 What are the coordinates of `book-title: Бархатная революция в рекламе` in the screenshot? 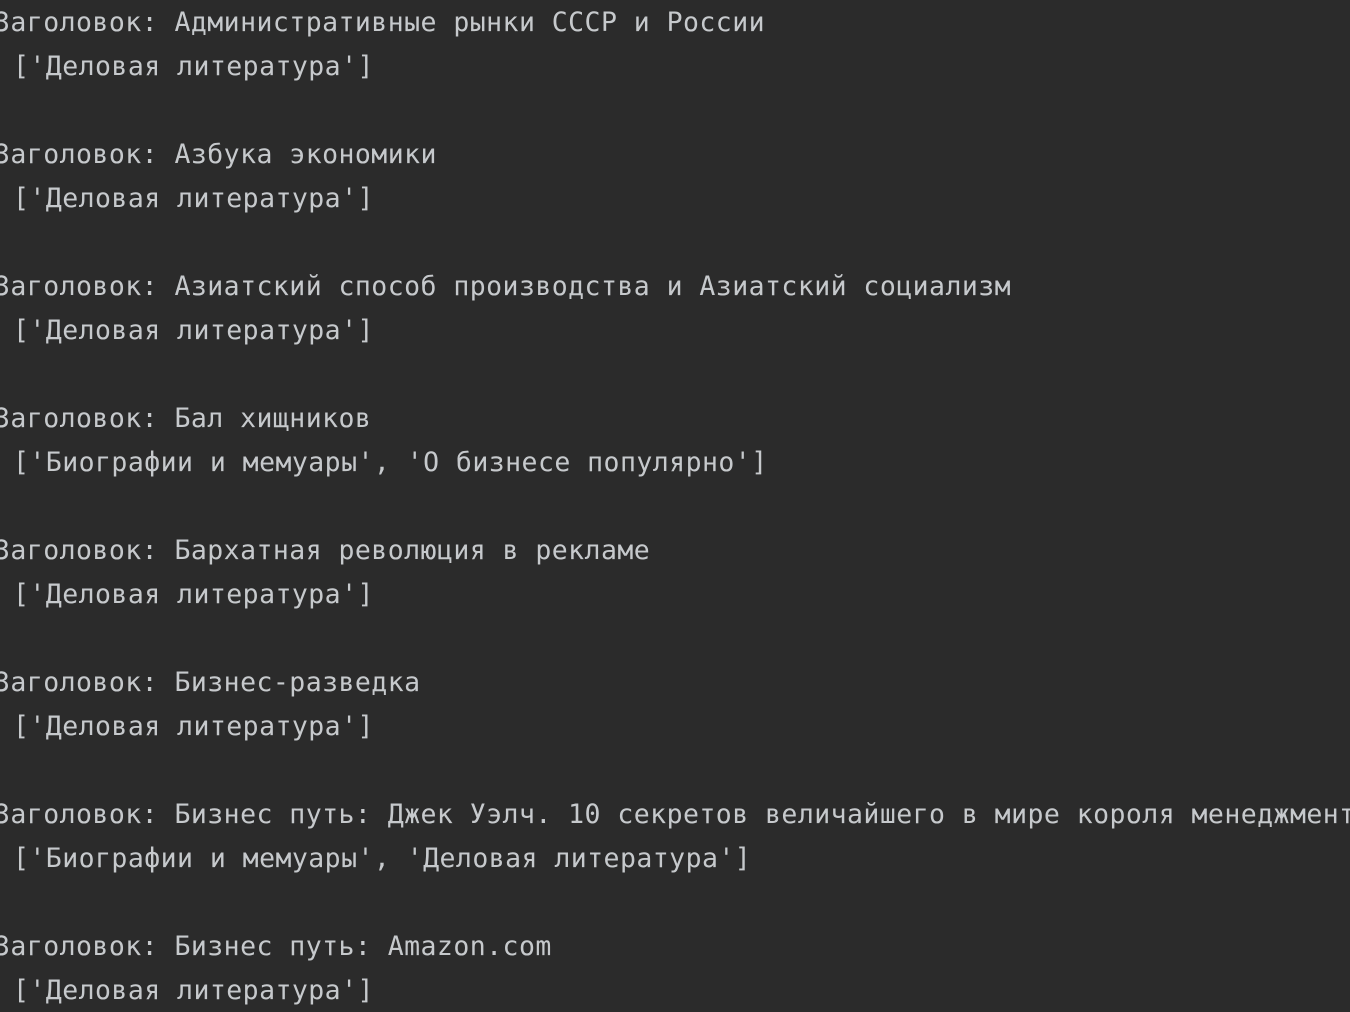 It's located at (412, 550).